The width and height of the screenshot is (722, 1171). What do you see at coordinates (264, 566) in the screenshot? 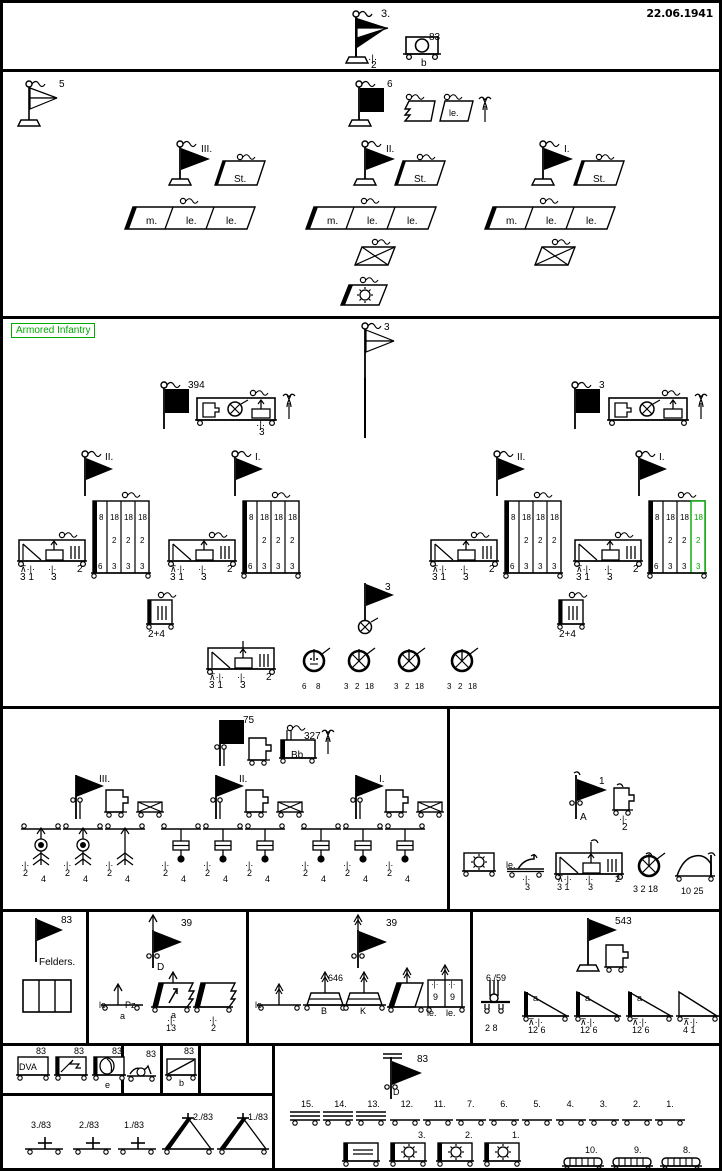
I see `bn-394-1-co2-bot: 3` at bounding box center [264, 566].